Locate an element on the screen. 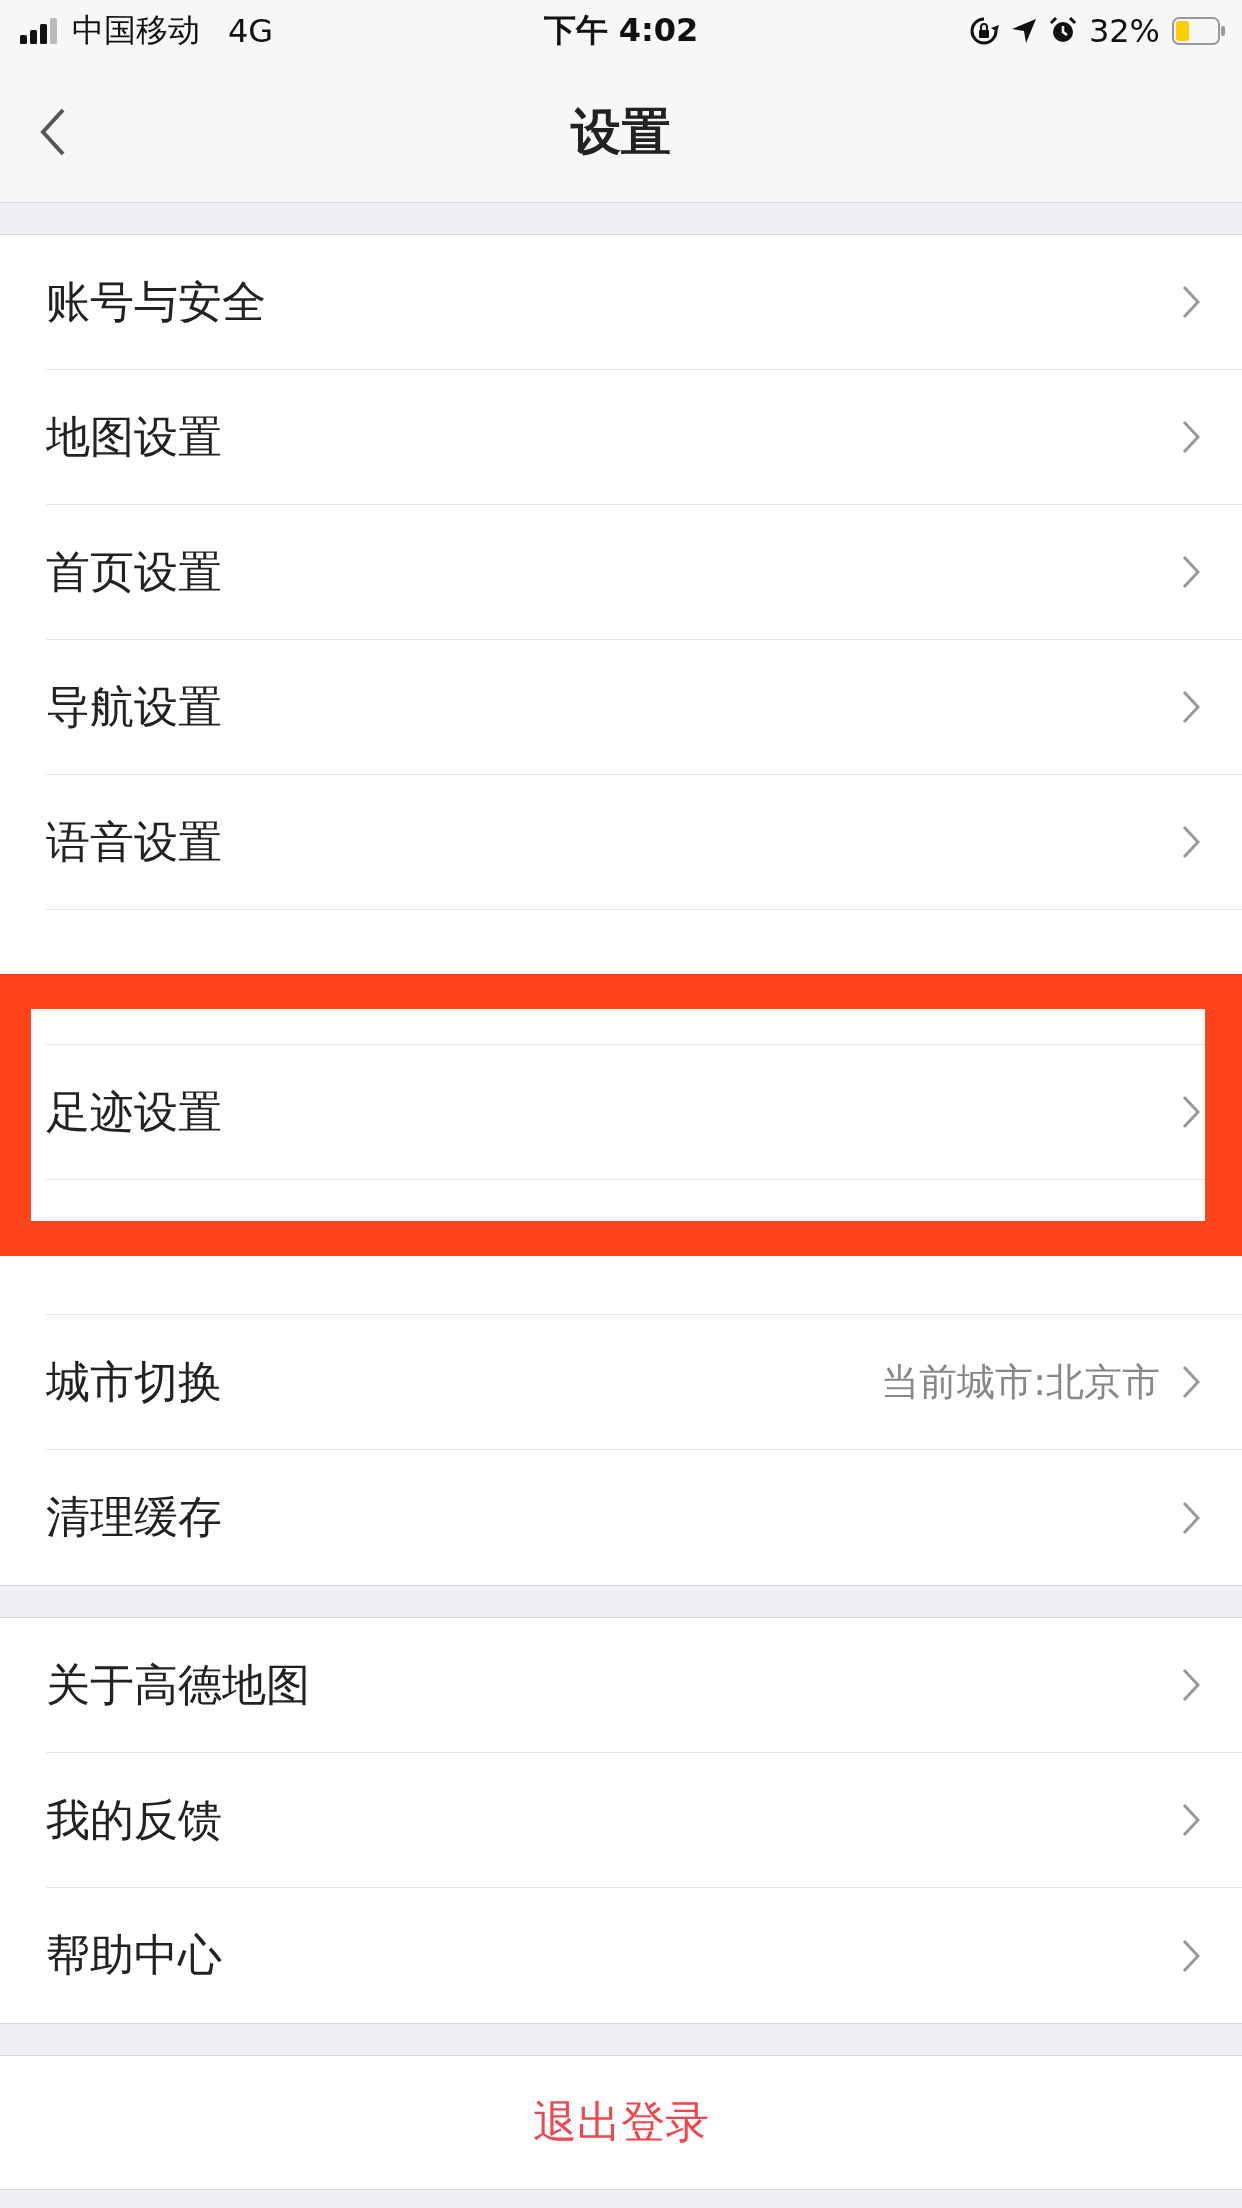 The height and width of the screenshot is (2208, 1242). row-label: 地图设置 is located at coordinates (134, 436).